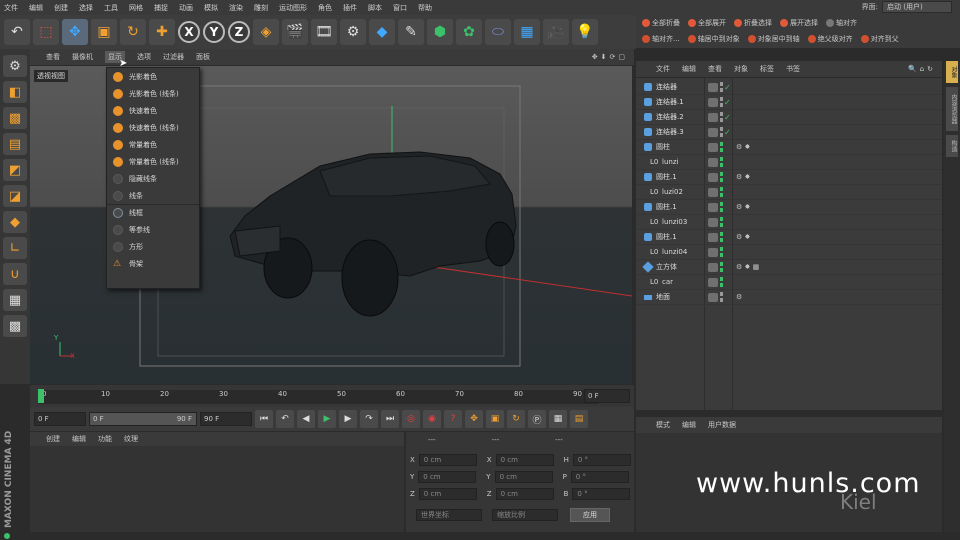 The image size is (960, 540). I want to click on menu-0: 文件, so click(11, 8).